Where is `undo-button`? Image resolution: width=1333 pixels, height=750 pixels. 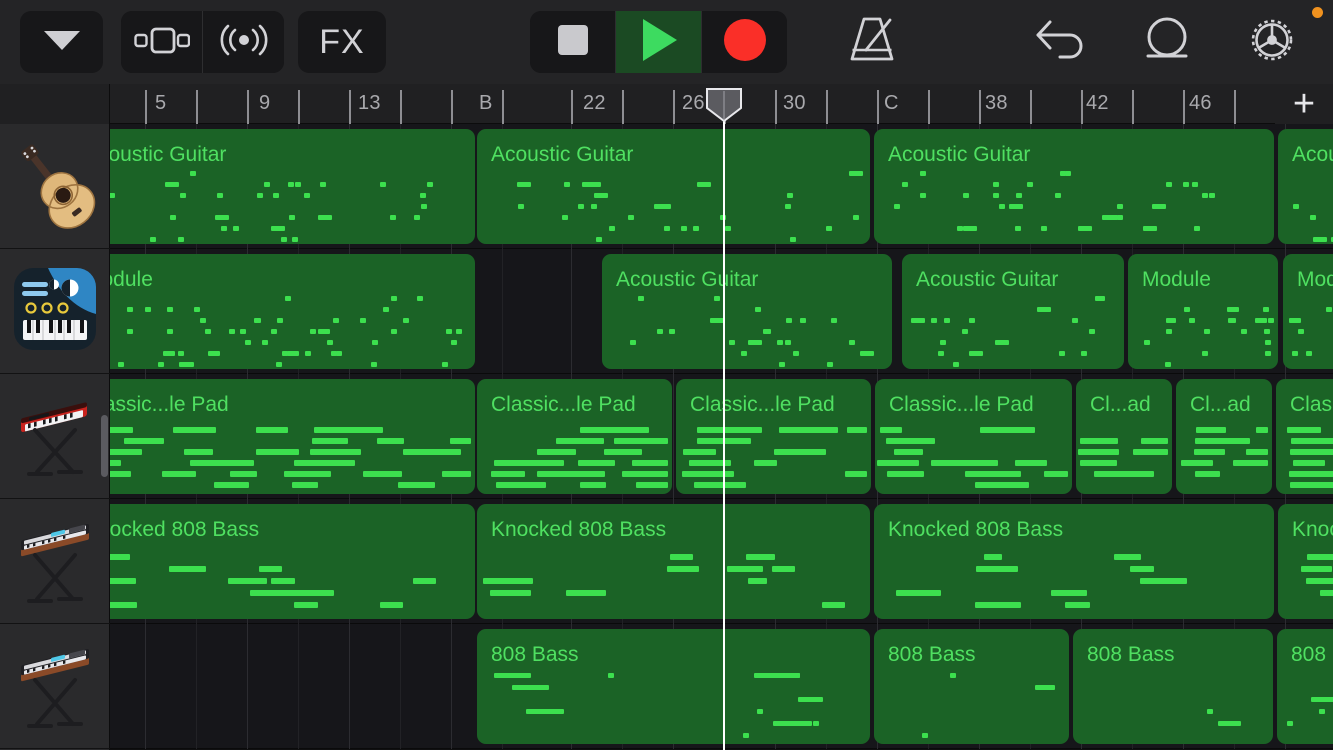 undo-button is located at coordinates (1062, 42).